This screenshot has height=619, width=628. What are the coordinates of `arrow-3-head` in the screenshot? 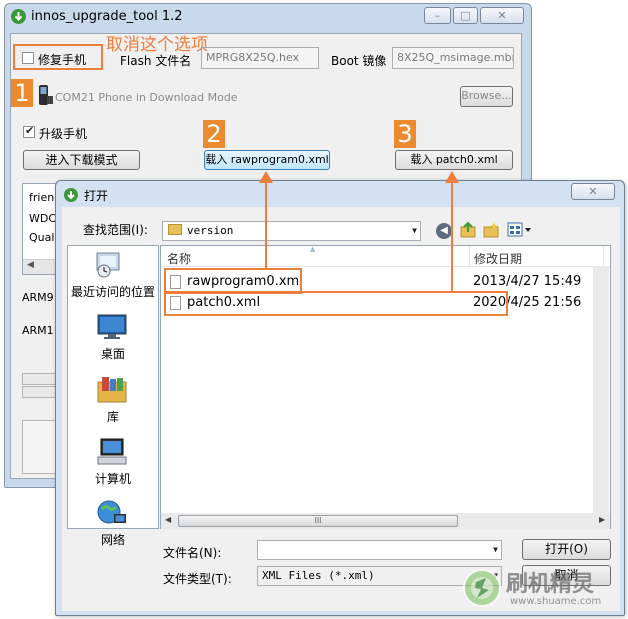 It's located at (452, 177).